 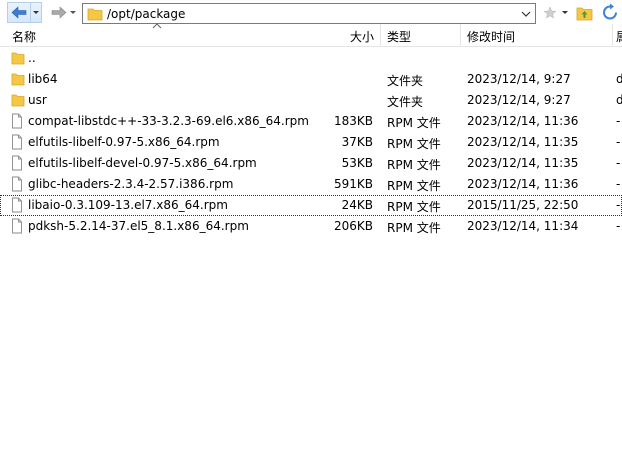 I want to click on file-size: 53KB, so click(x=357, y=163).